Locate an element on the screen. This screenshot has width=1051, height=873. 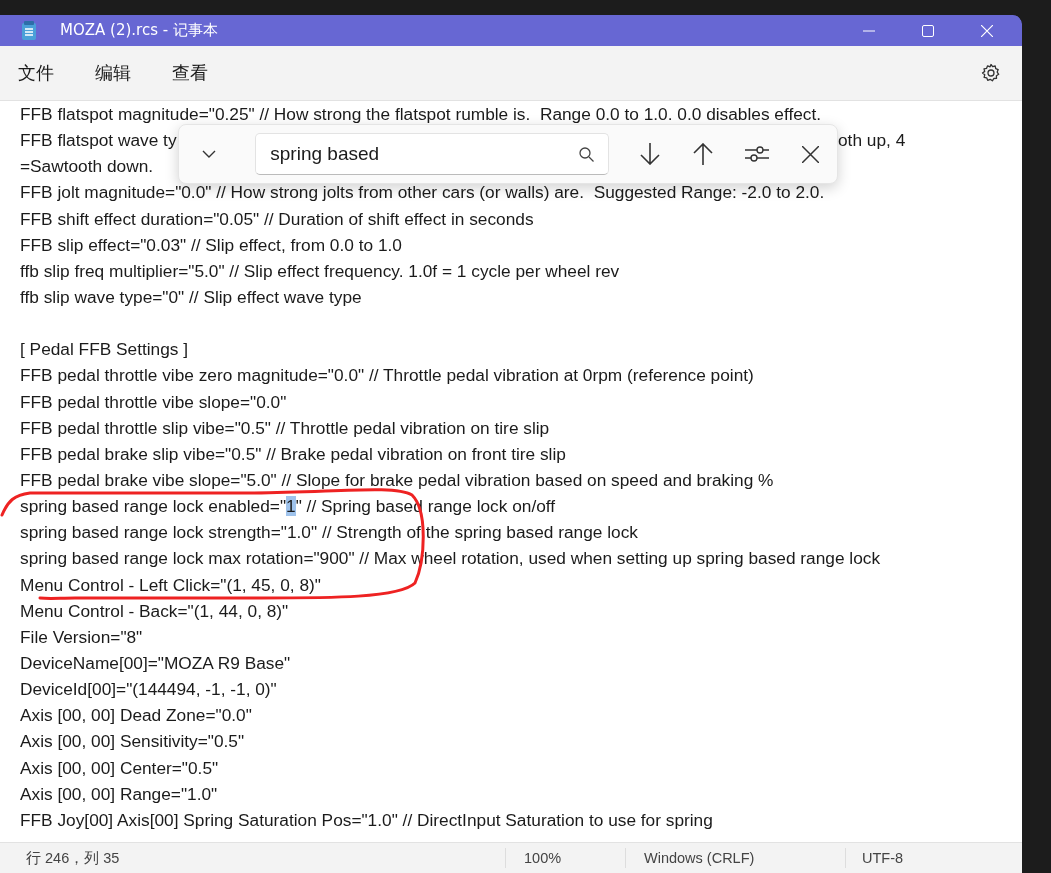
text-line: Axis [00, 00] Dead Zone="0.0" is located at coordinates (136, 715).